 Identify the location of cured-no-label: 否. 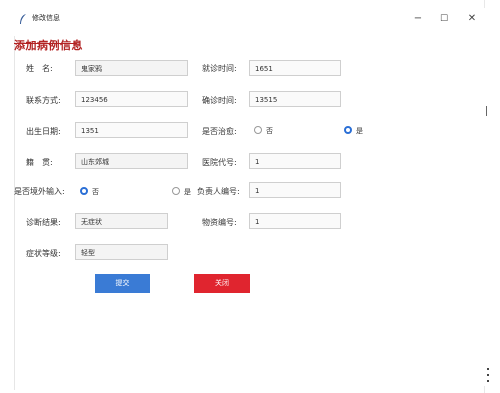
(269, 131).